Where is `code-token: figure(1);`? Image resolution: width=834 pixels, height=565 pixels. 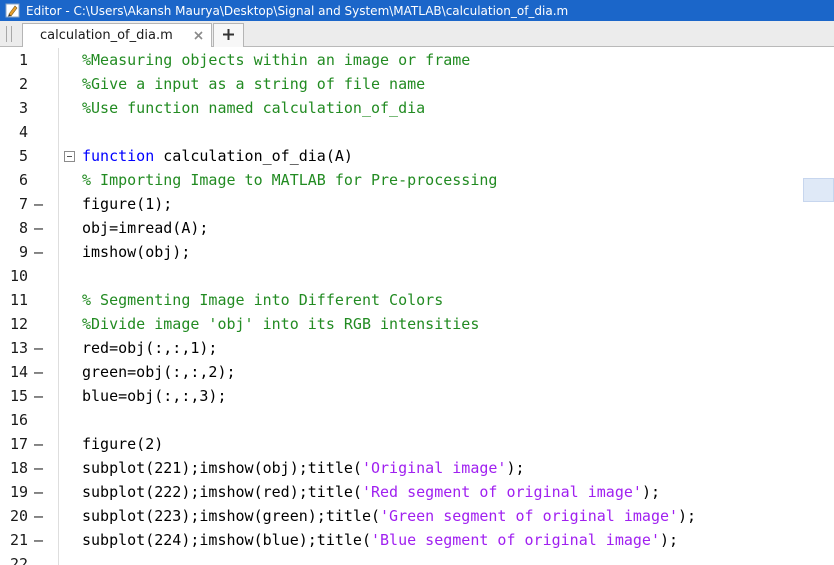
code-token: figure(1); is located at coordinates (127, 204).